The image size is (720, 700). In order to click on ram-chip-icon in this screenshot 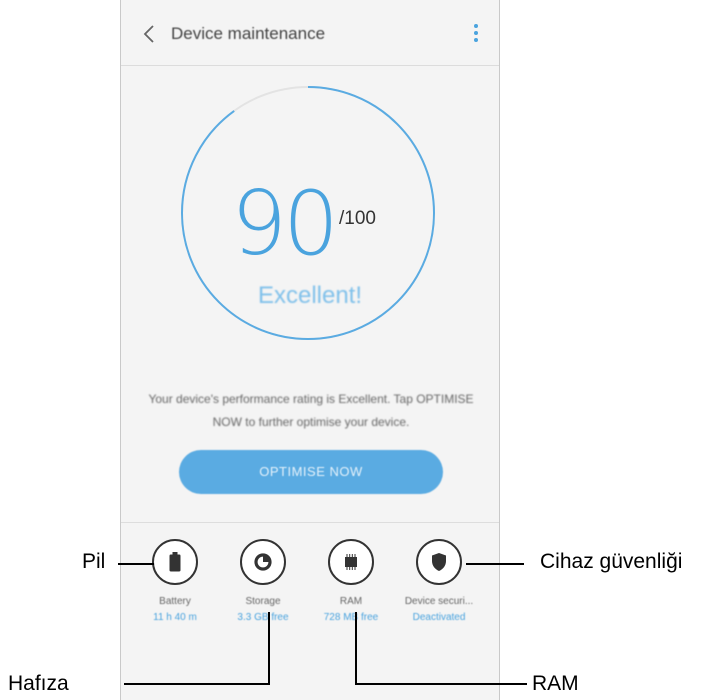, I will do `click(351, 562)`.